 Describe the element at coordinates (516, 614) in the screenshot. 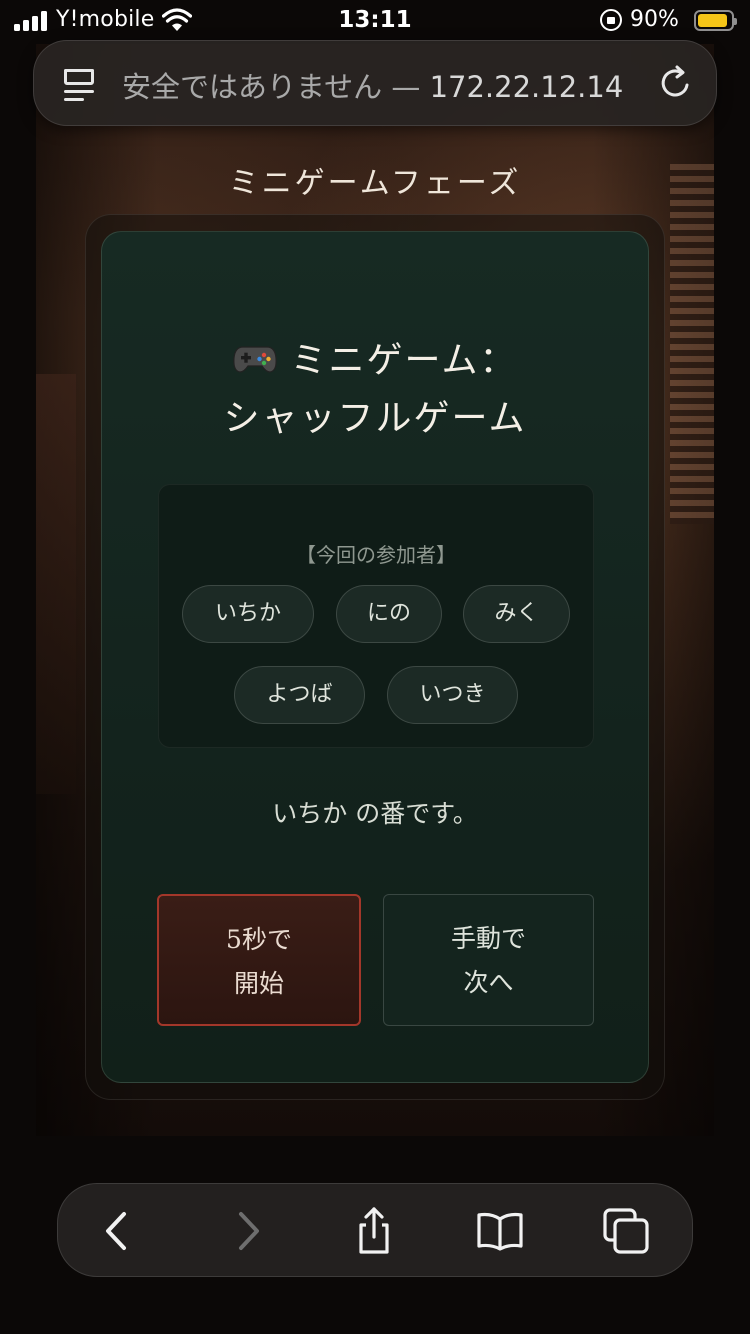

I see `participant-chip: みく` at that location.